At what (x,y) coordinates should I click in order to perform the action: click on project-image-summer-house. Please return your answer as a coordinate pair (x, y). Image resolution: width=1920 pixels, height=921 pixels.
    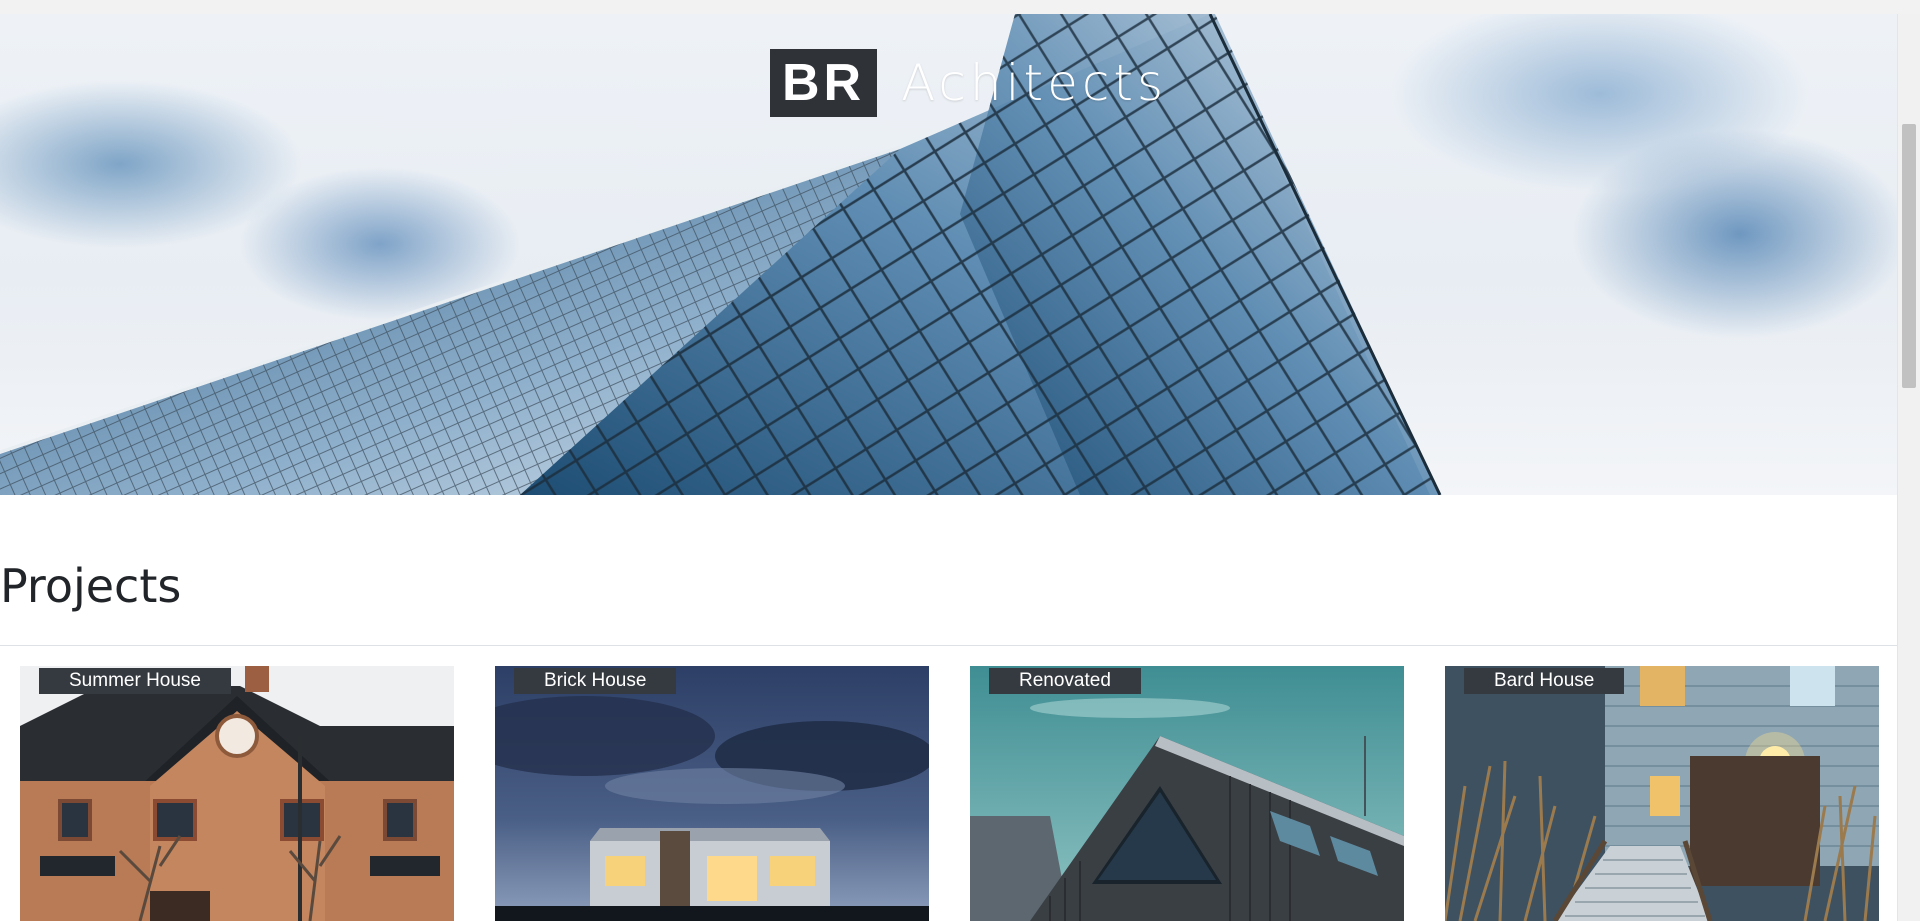
    Looking at the image, I should click on (237, 793).